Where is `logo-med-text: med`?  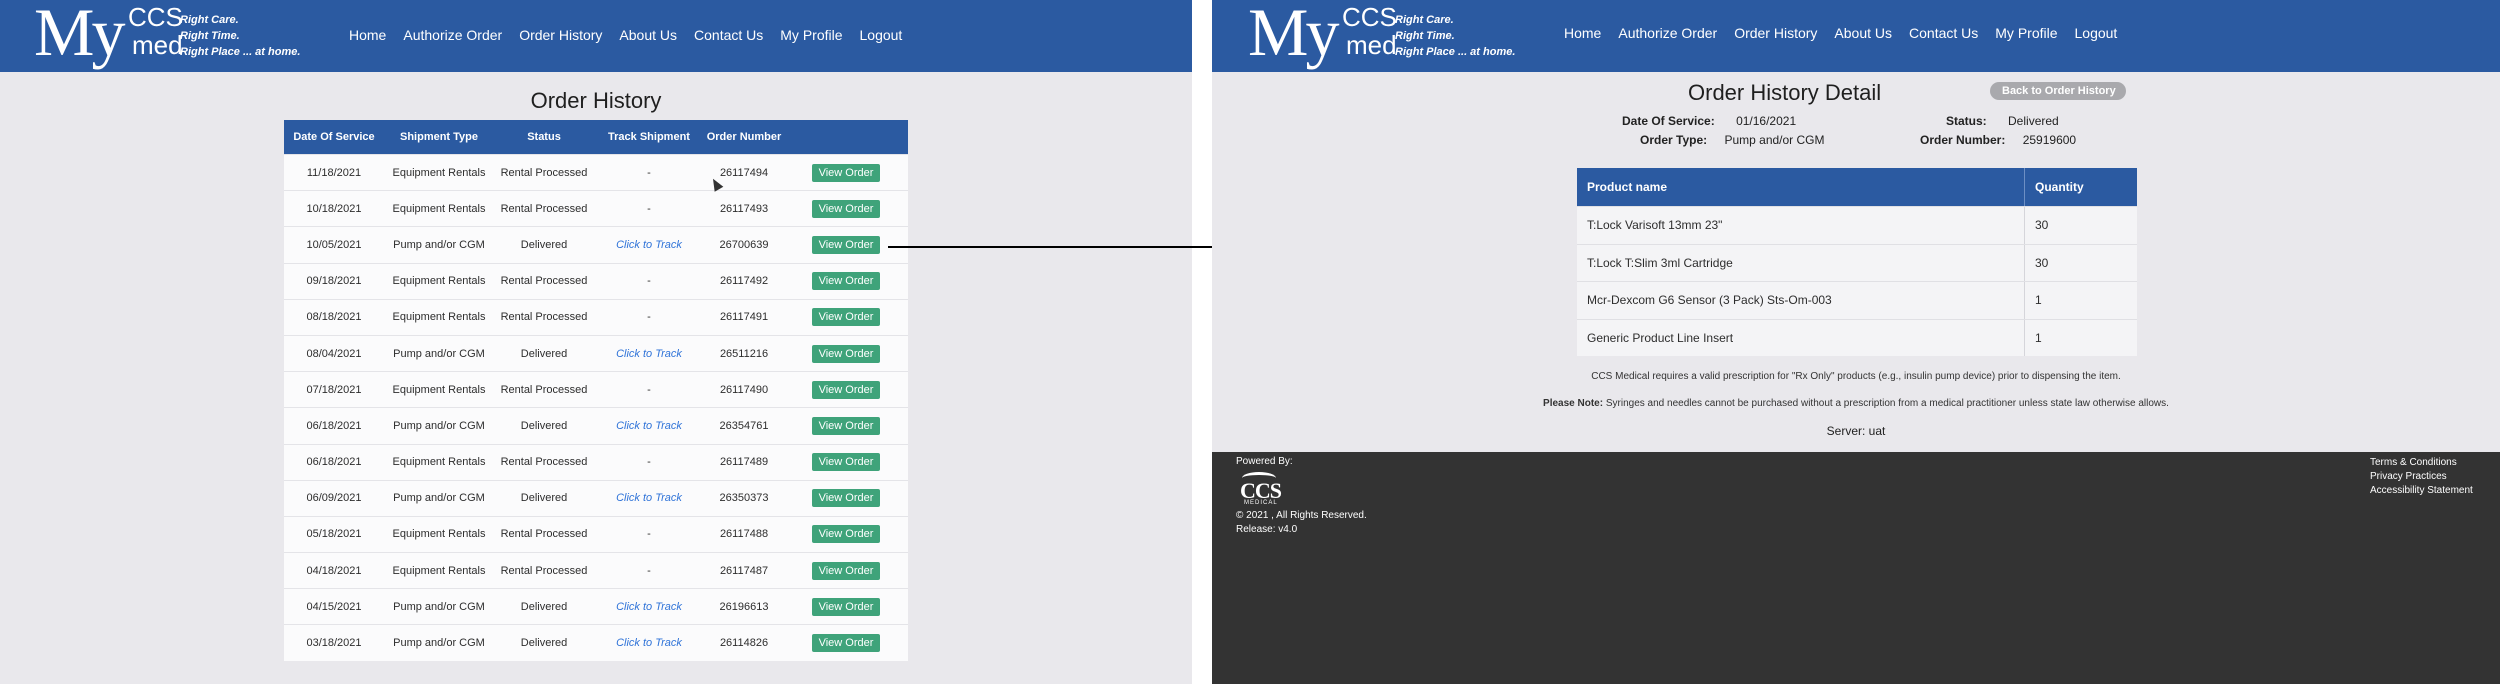
logo-med-text: med is located at coordinates (1371, 45).